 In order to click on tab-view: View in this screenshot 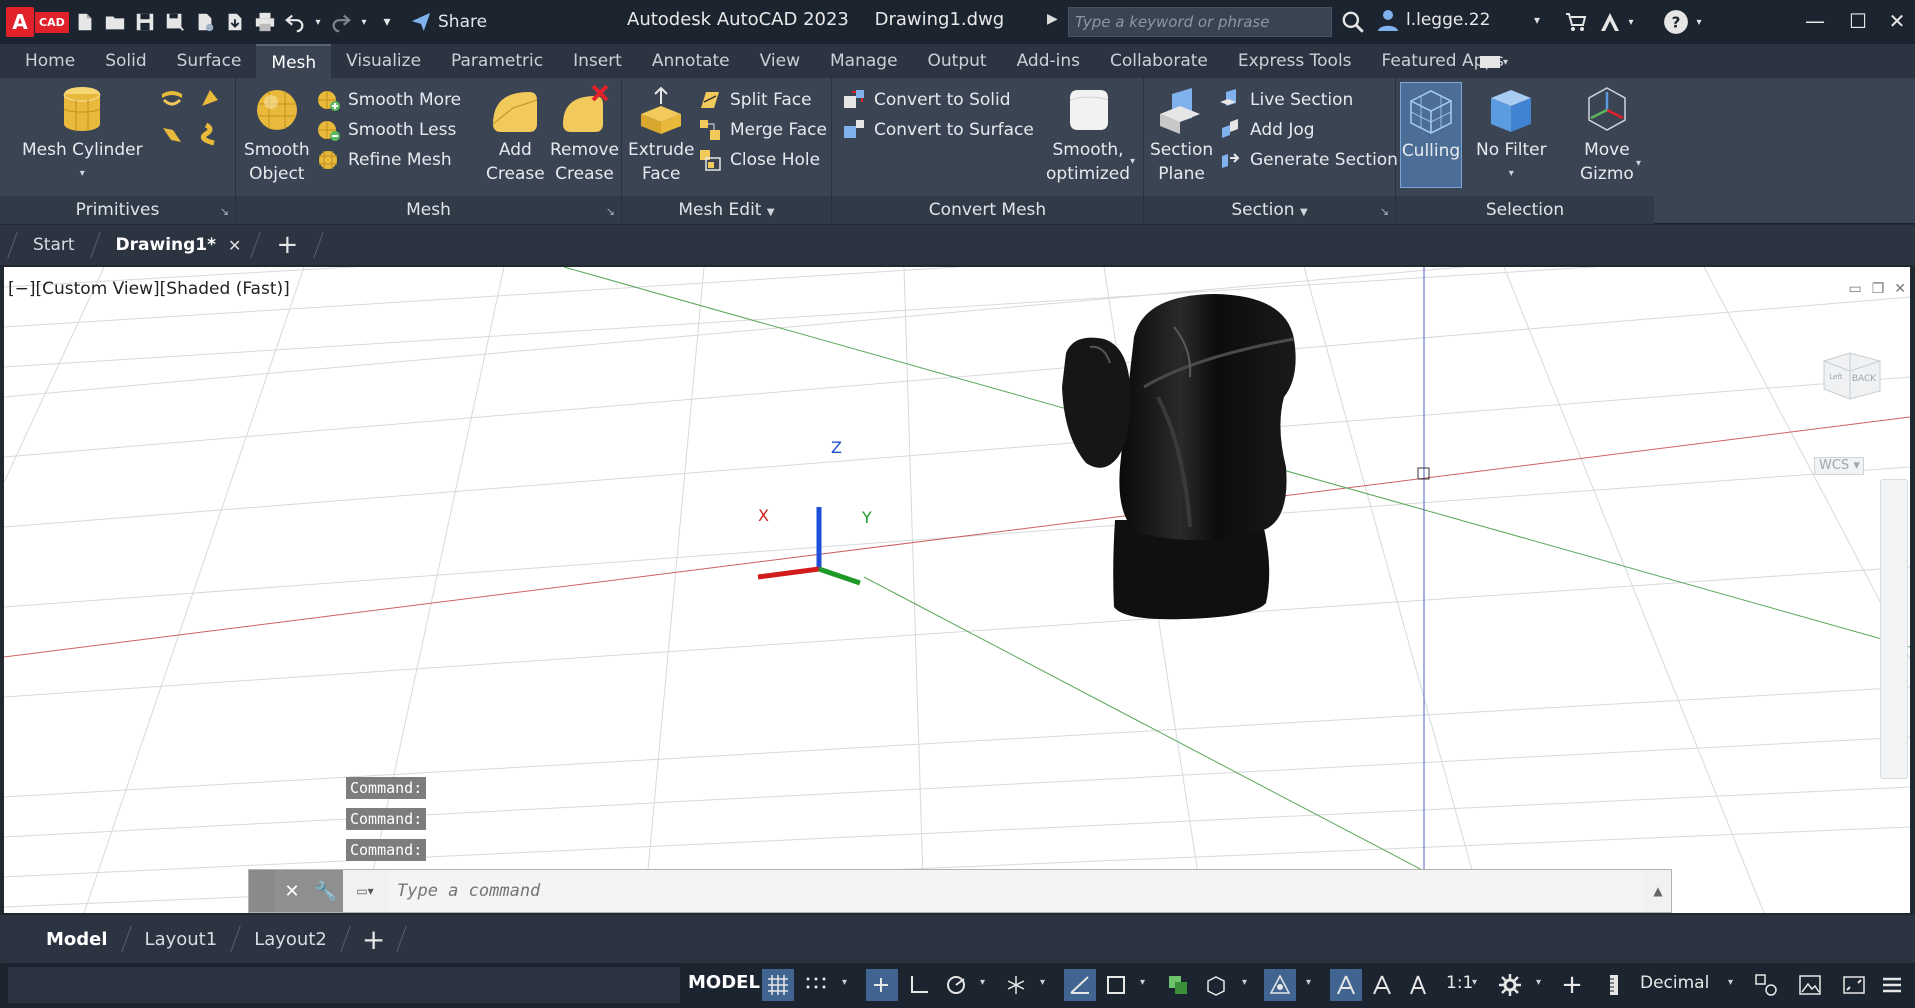, I will do `click(780, 61)`.